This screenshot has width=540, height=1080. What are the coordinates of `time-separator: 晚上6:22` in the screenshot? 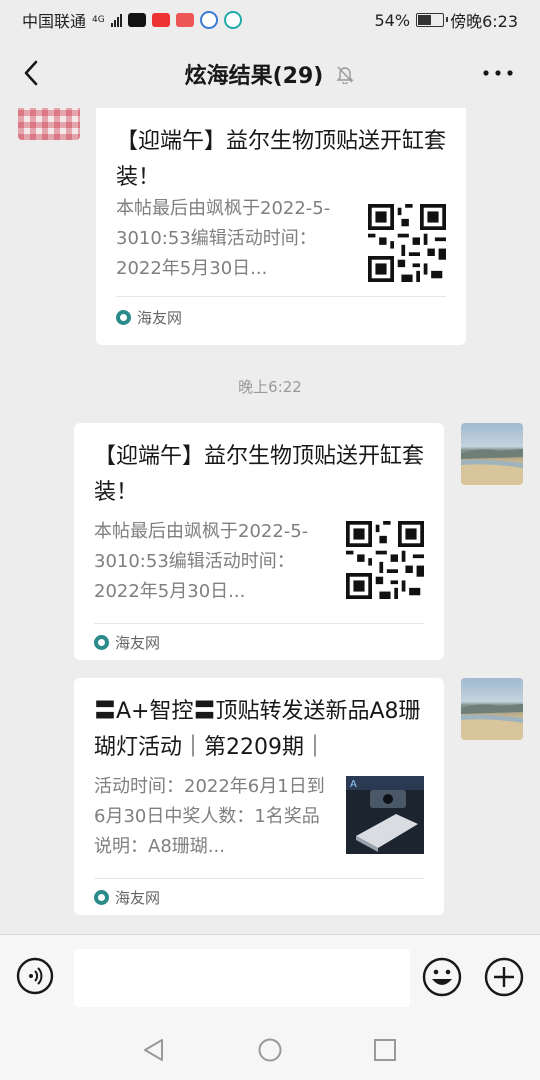 It's located at (270, 387).